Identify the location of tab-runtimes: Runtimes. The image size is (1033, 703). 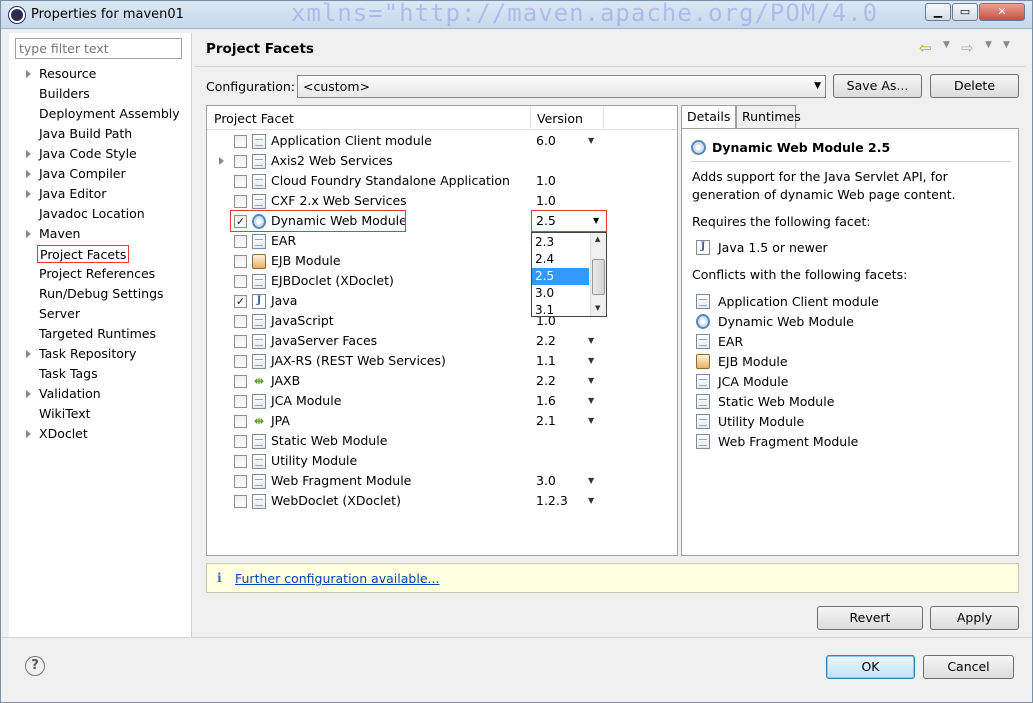
(768, 117).